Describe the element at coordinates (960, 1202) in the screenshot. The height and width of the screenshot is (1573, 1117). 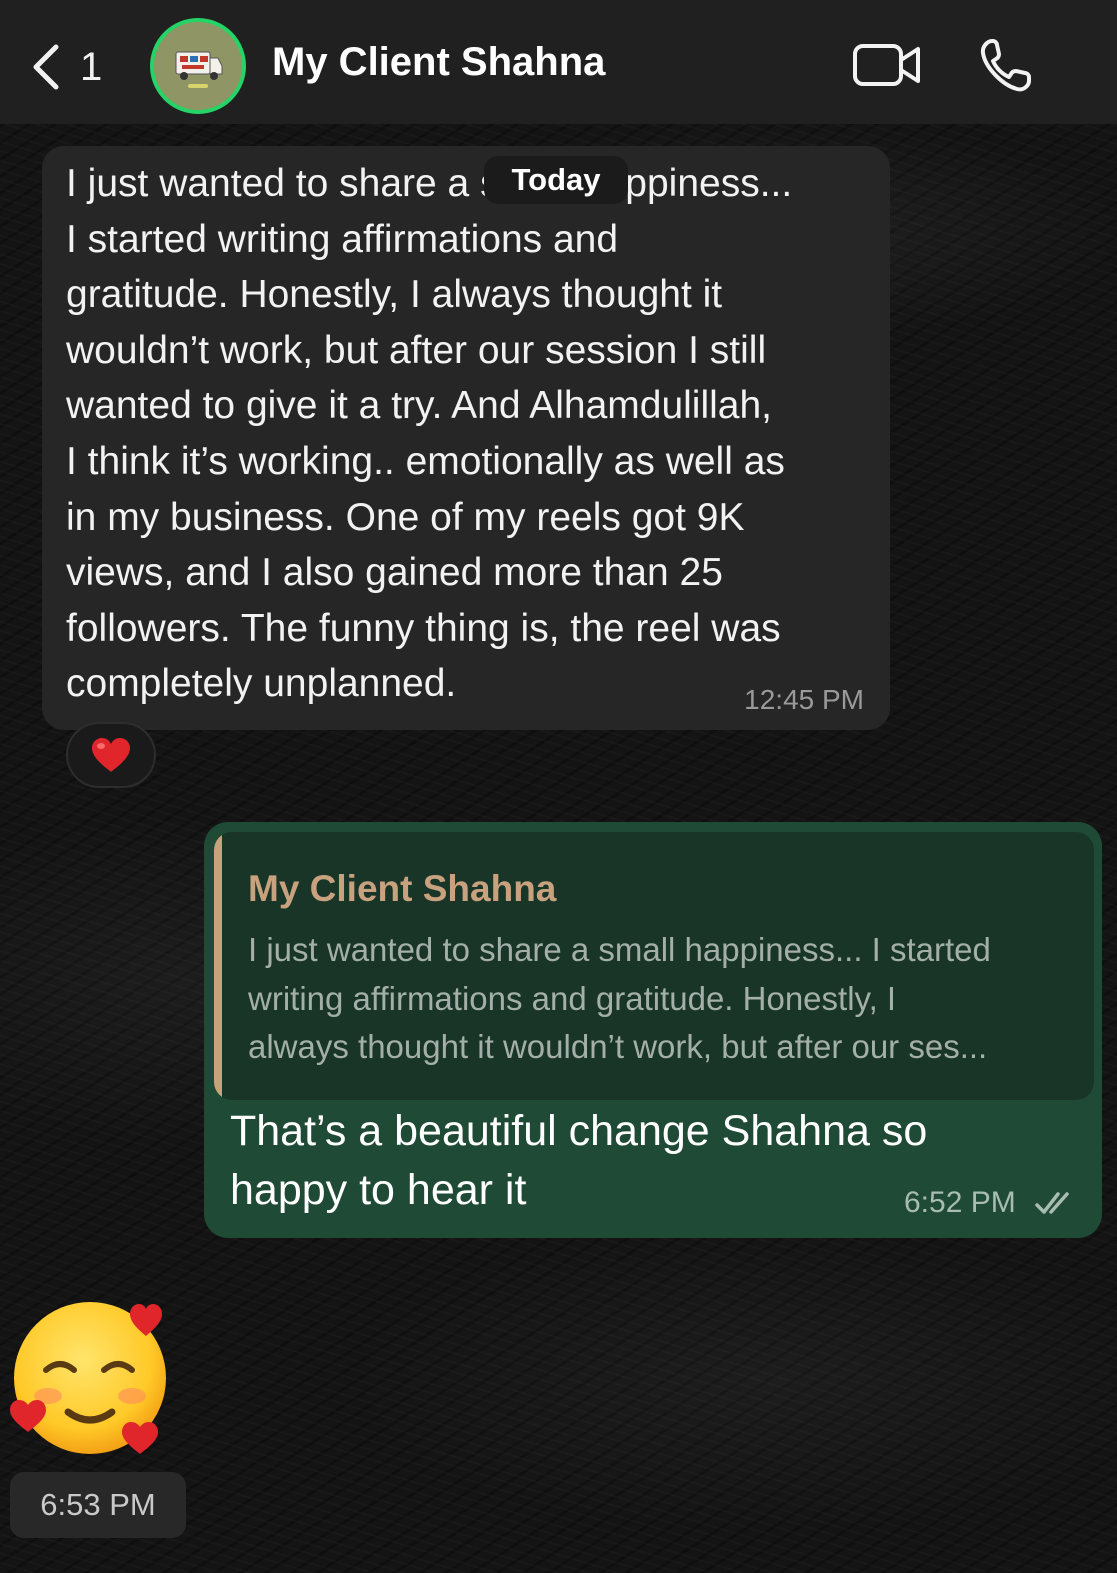
I see `message-time: 6:52 PM` at that location.